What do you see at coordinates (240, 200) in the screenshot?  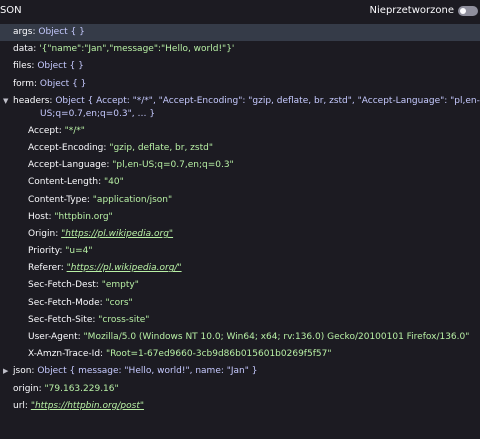 I see `json-row-content-type: Content-Type: "application/json"` at bounding box center [240, 200].